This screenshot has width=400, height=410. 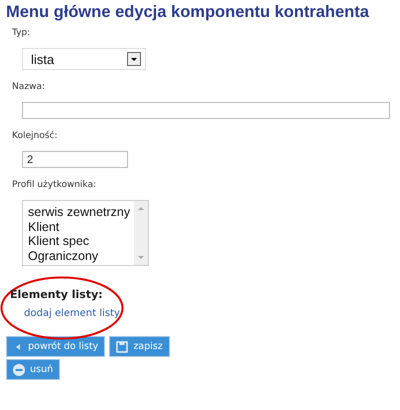 I want to click on minus-circle-icon, so click(x=19, y=370).